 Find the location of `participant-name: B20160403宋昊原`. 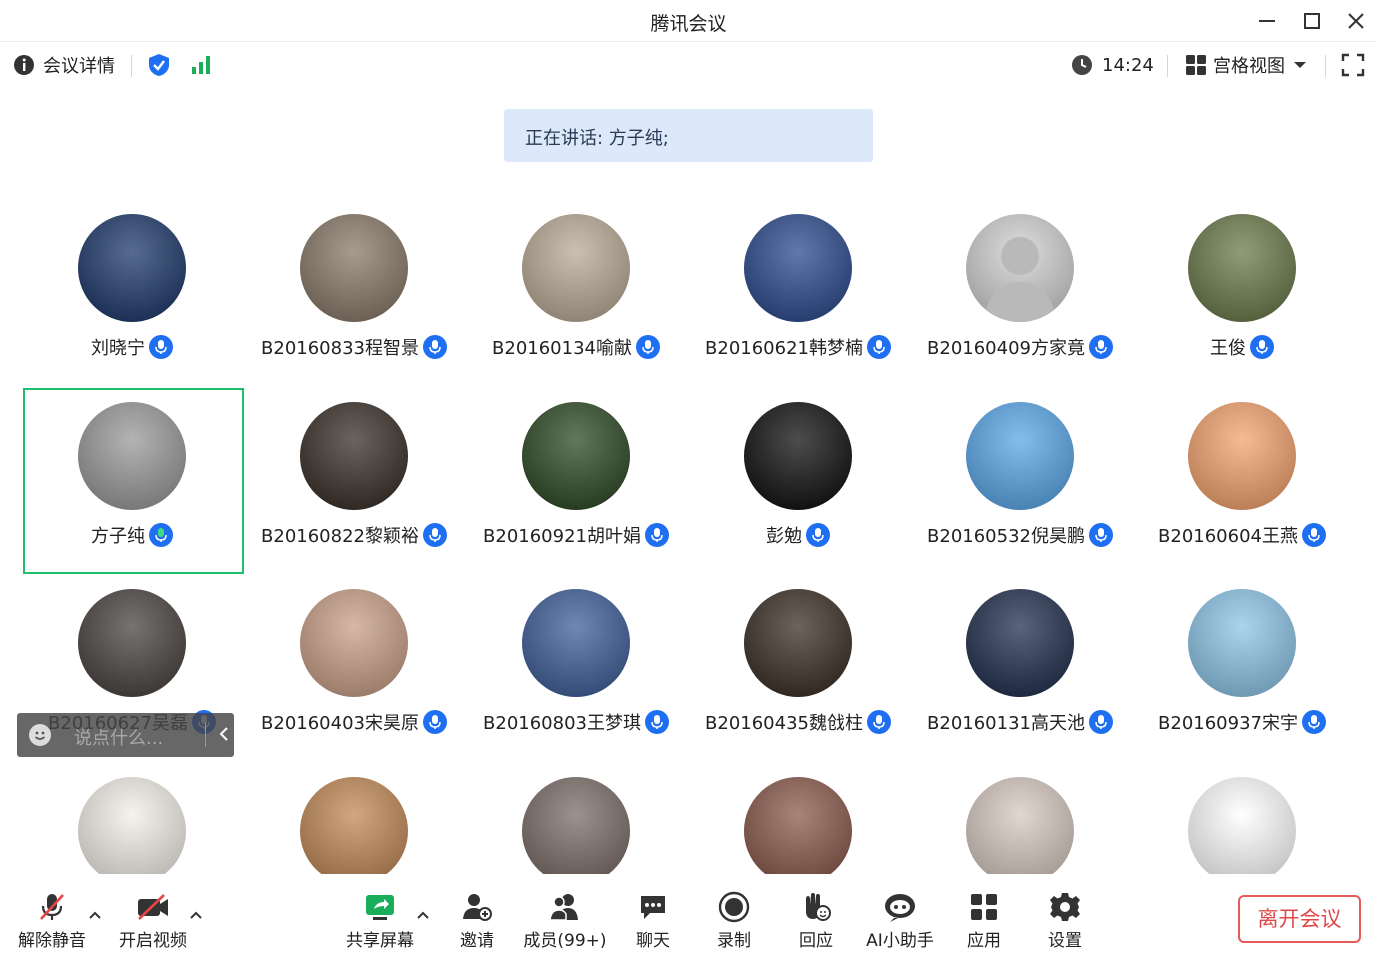

participant-name: B20160403宋昊原 is located at coordinates (340, 723).